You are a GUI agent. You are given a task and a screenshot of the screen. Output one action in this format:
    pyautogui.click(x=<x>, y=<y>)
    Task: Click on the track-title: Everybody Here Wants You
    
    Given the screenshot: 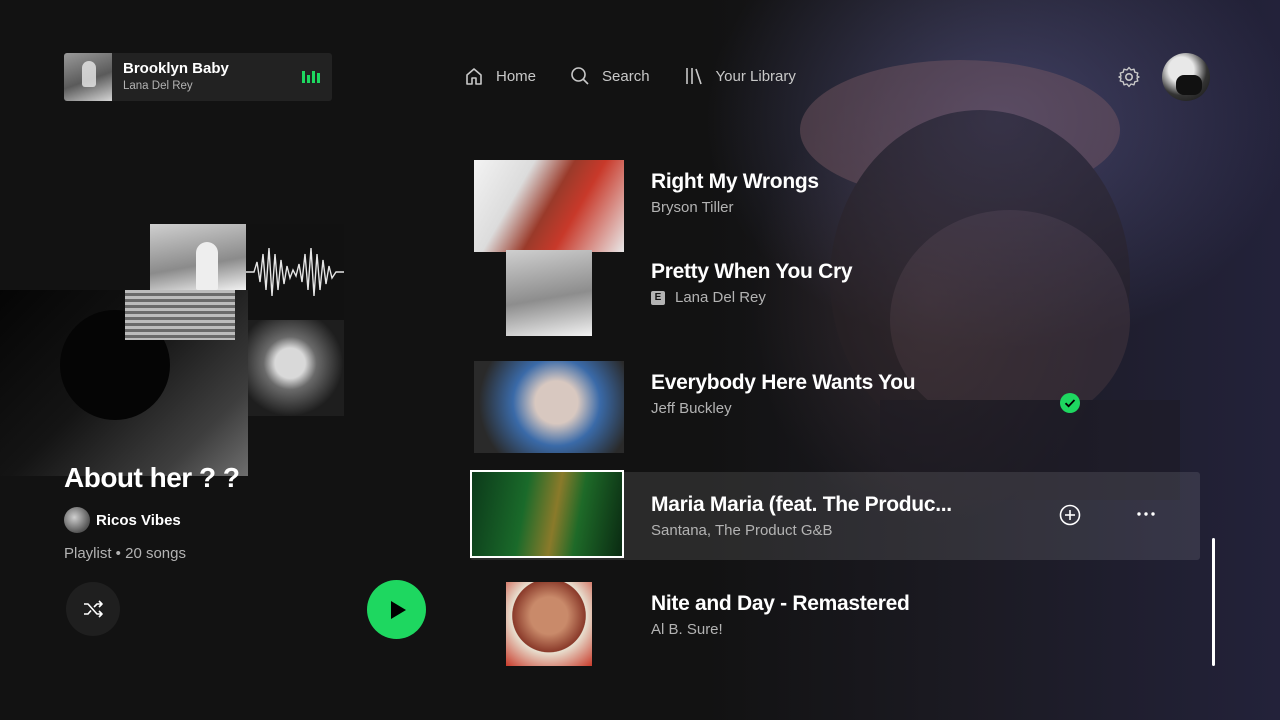 What is the action you would take?
    pyautogui.click(x=783, y=382)
    